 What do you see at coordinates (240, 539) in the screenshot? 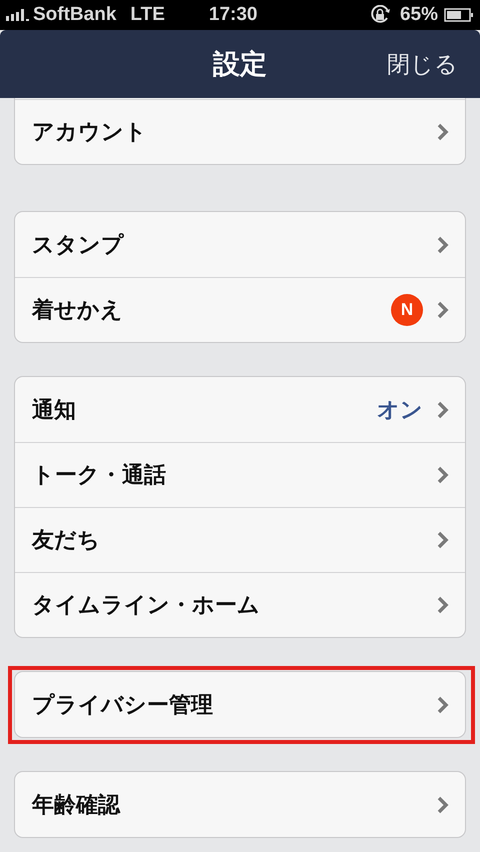
I see `settings-row: 友だち` at bounding box center [240, 539].